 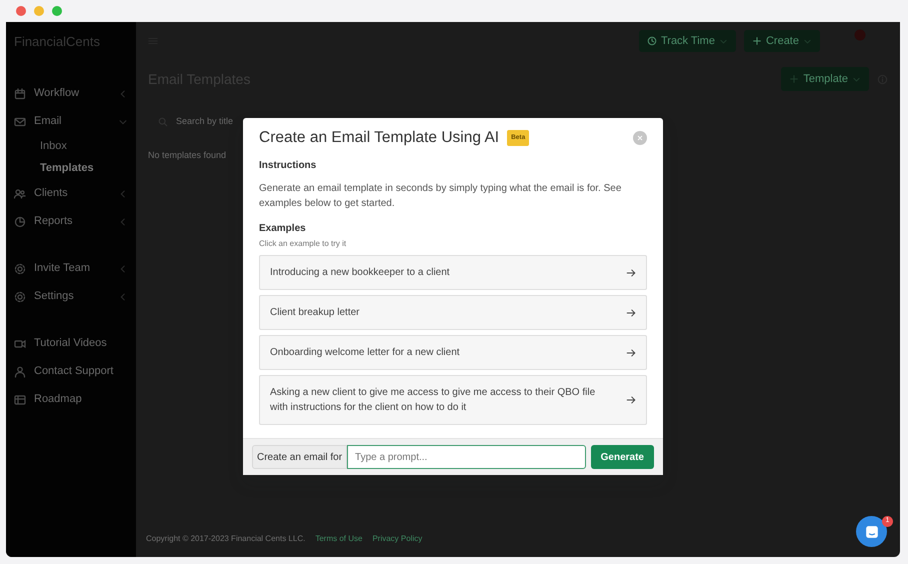 I want to click on sidebar-item: Roadmap, so click(x=71, y=400).